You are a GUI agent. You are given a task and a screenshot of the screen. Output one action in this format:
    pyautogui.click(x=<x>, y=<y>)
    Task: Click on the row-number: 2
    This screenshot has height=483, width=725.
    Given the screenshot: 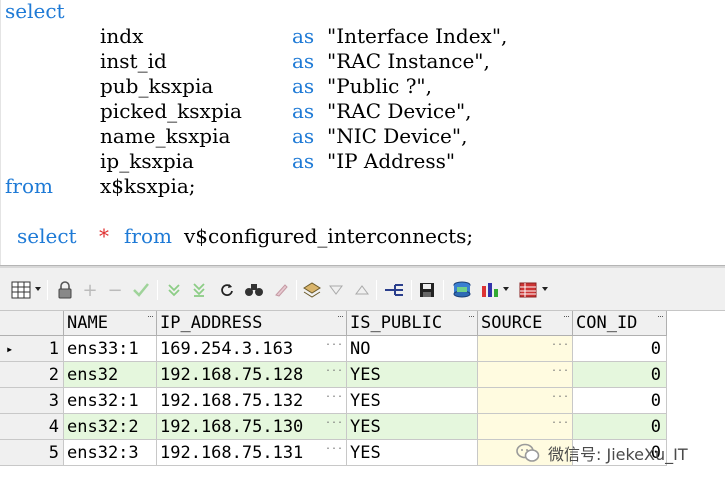 What is the action you would take?
    pyautogui.click(x=32, y=375)
    